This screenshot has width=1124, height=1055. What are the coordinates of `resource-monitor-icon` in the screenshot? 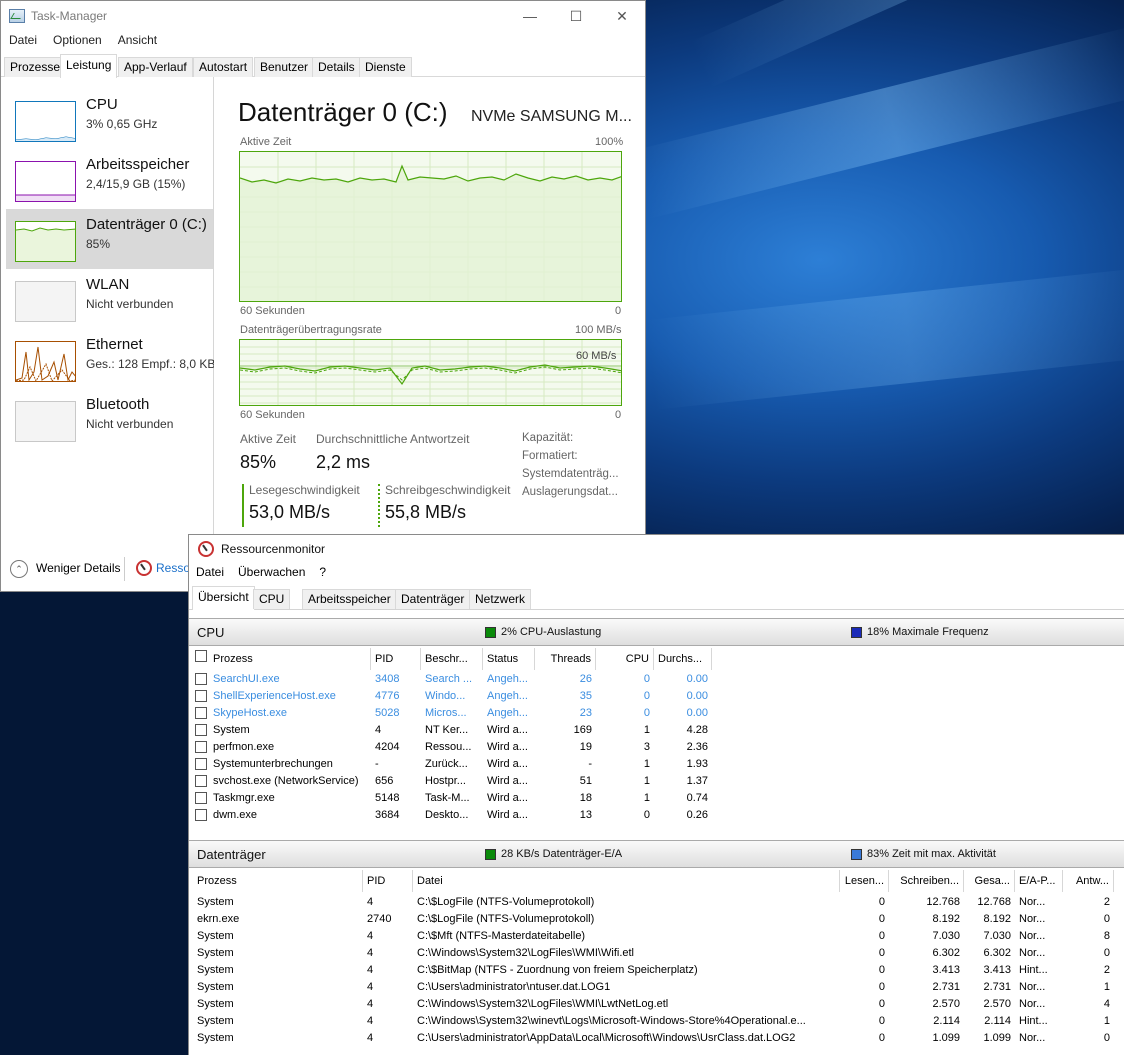 It's located at (144, 568).